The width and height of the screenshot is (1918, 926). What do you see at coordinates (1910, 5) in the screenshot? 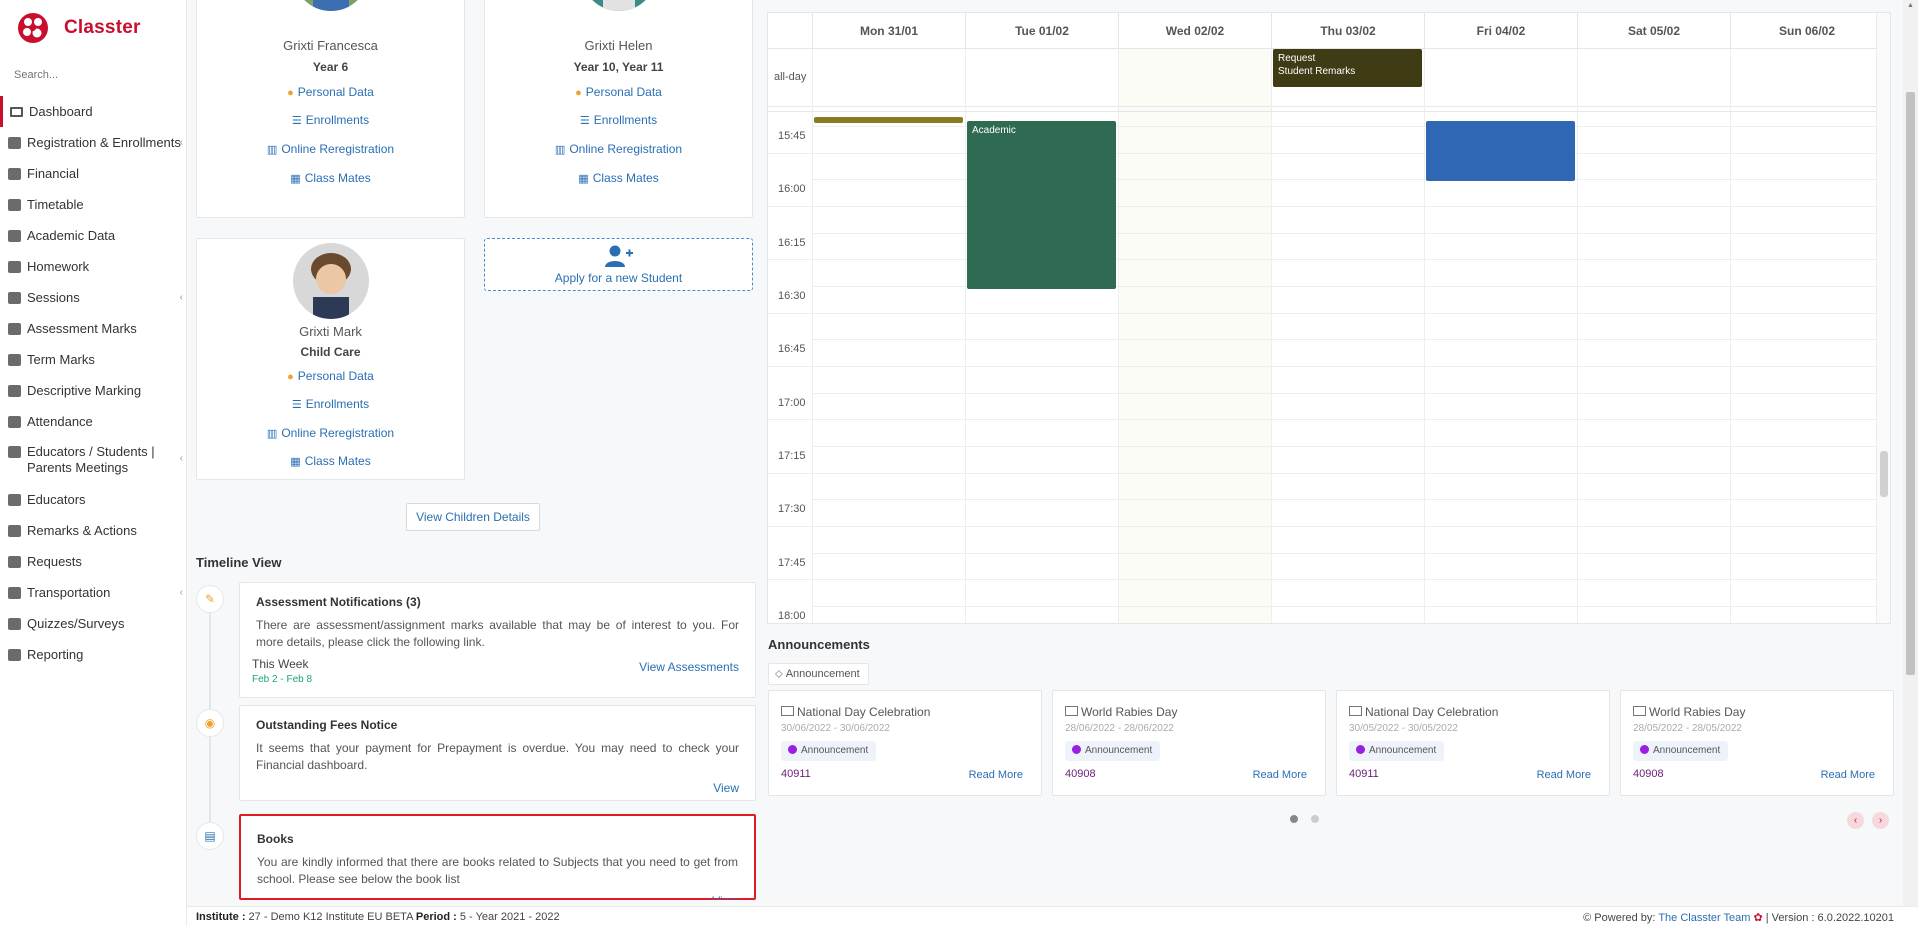
I see `scroll-up-icon: ▲` at bounding box center [1910, 5].